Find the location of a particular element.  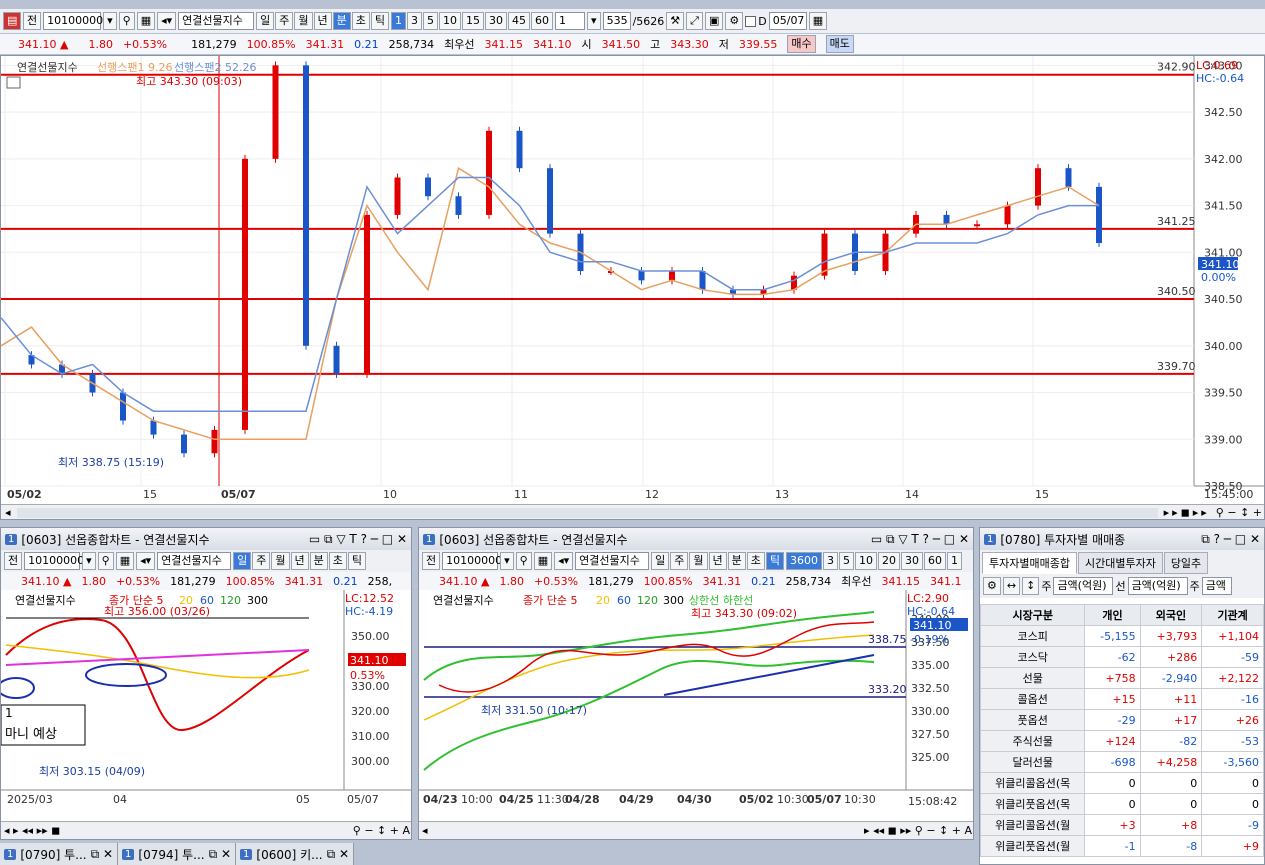

interval-tab: 5 is located at coordinates (431, 21).